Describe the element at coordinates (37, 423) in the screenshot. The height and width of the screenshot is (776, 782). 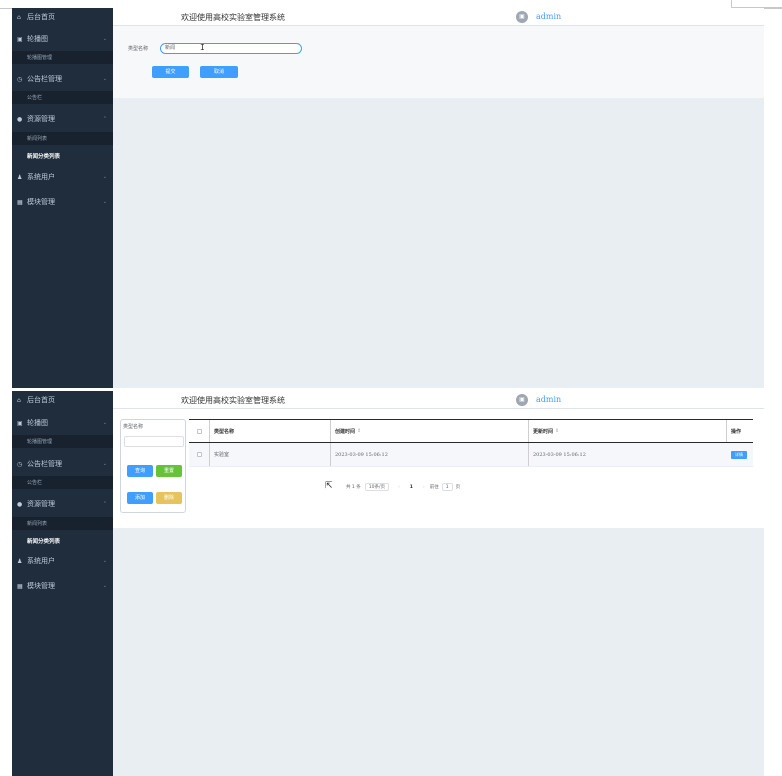
I see `sidebar-item-label: 轮播图` at that location.